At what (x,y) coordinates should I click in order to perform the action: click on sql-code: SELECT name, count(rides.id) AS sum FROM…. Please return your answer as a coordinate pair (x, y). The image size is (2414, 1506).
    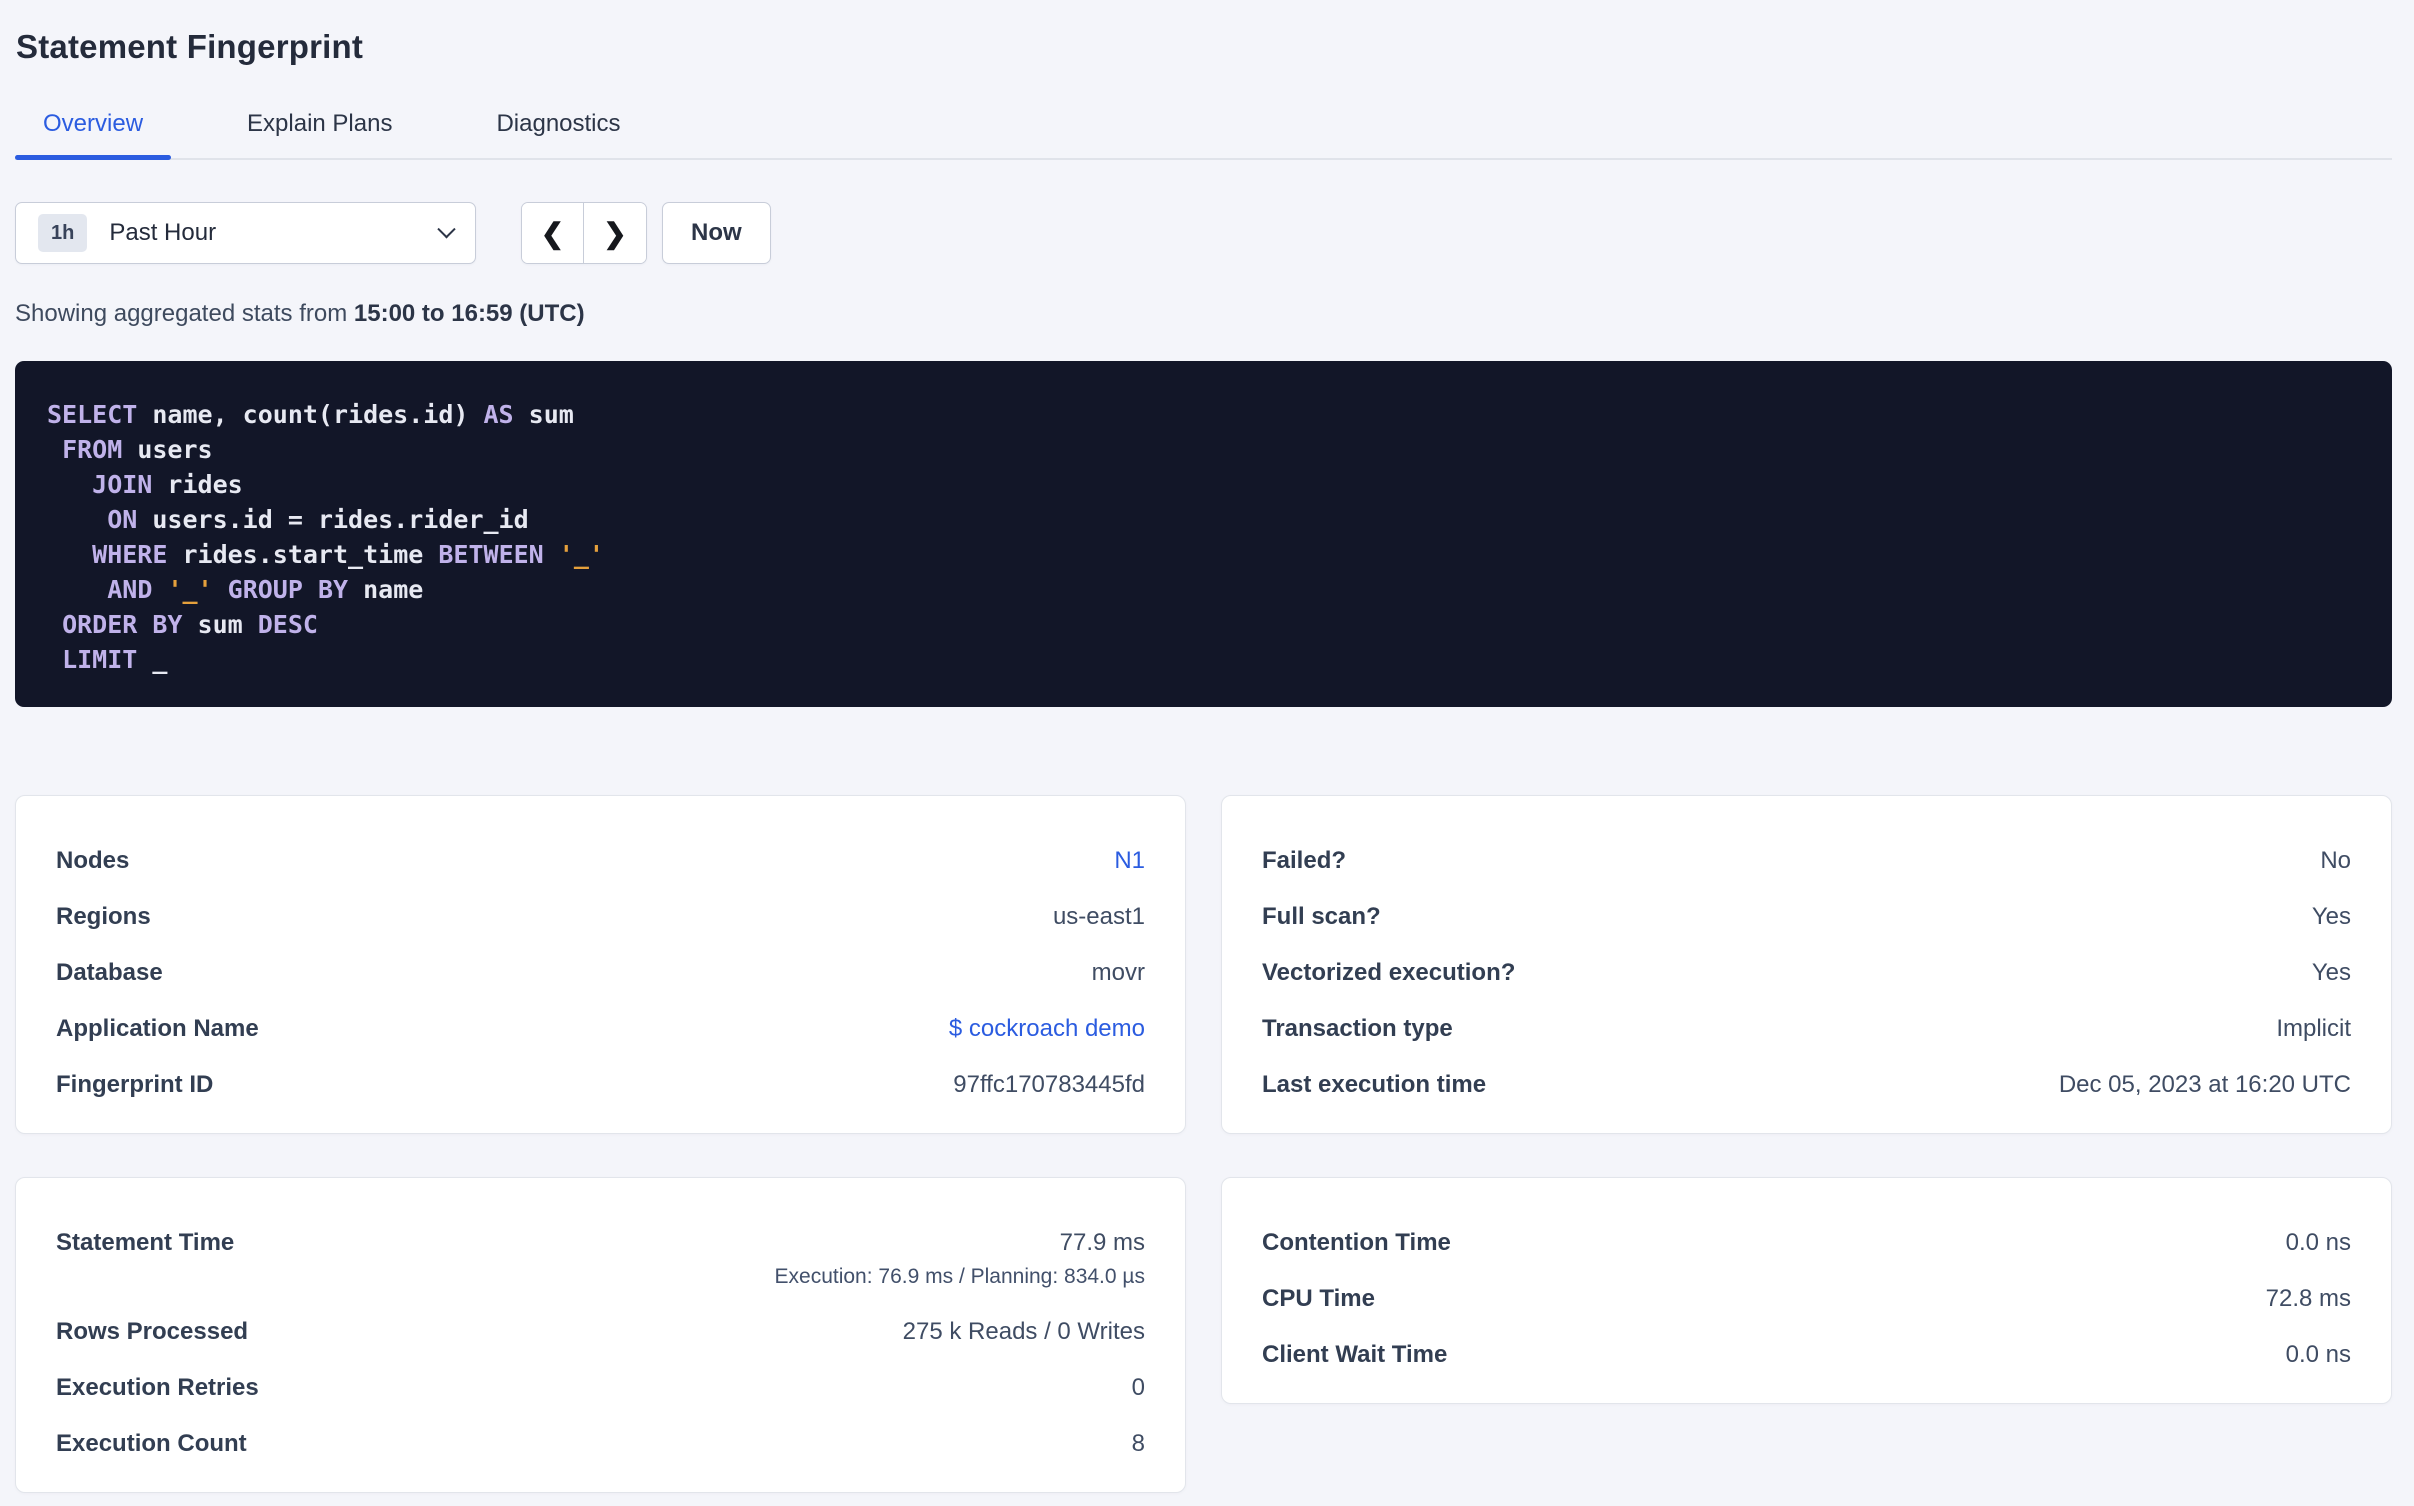
    Looking at the image, I should click on (325, 537).